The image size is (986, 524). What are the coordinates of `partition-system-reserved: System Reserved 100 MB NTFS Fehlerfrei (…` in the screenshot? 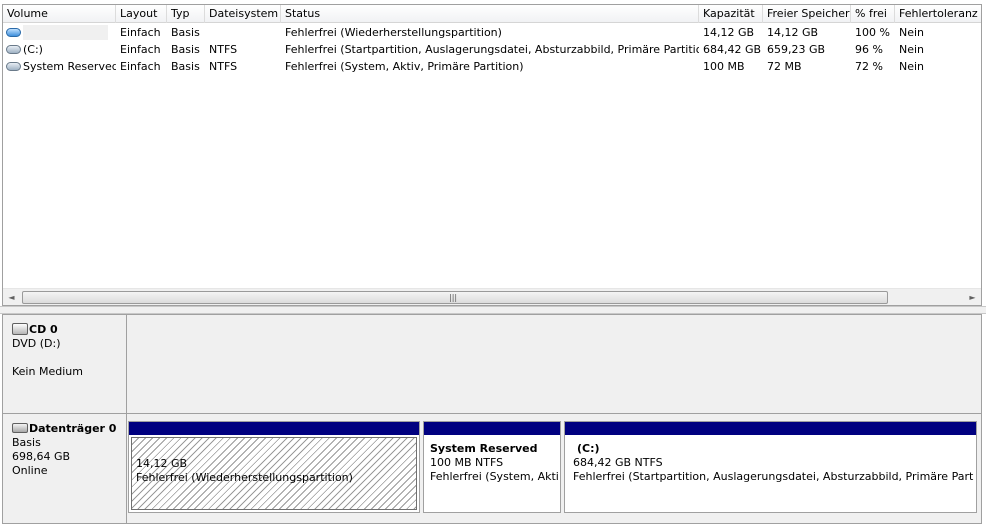 It's located at (492, 467).